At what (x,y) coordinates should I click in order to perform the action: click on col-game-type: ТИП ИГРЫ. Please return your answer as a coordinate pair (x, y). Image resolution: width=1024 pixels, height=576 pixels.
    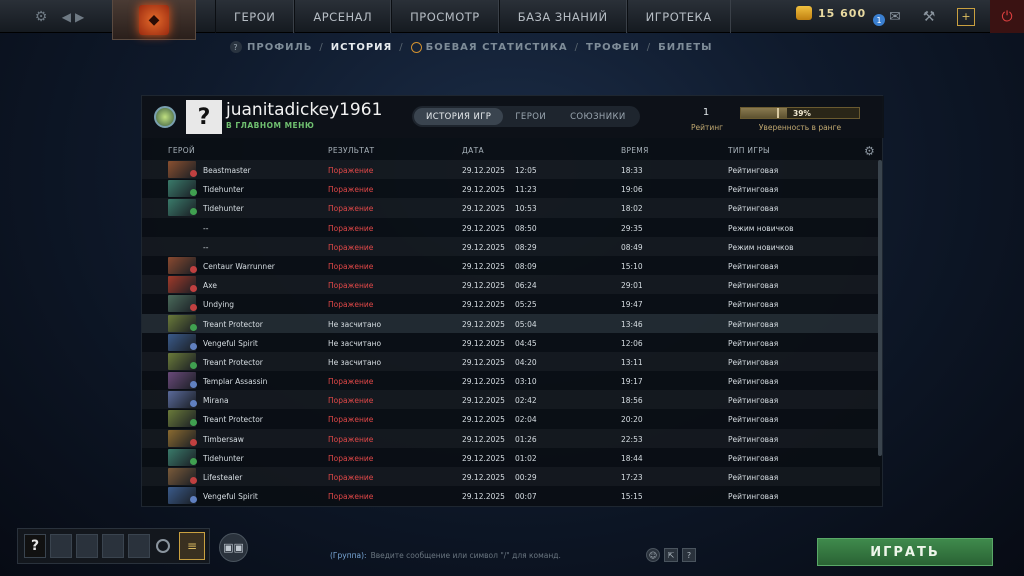
    Looking at the image, I should click on (749, 150).